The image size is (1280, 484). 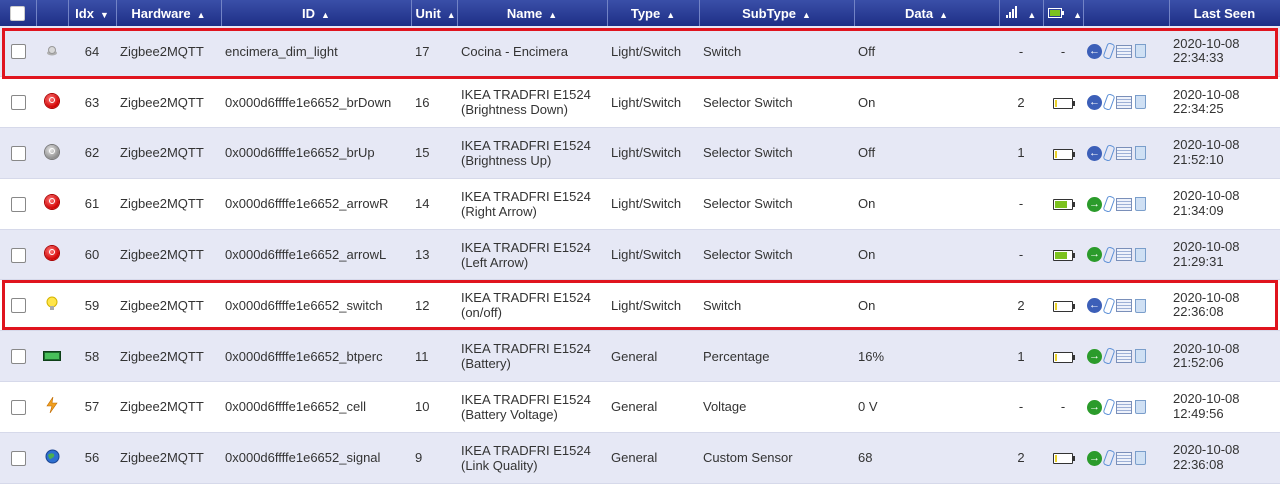 What do you see at coordinates (52, 356) in the screenshot?
I see `percentage-icon` at bounding box center [52, 356].